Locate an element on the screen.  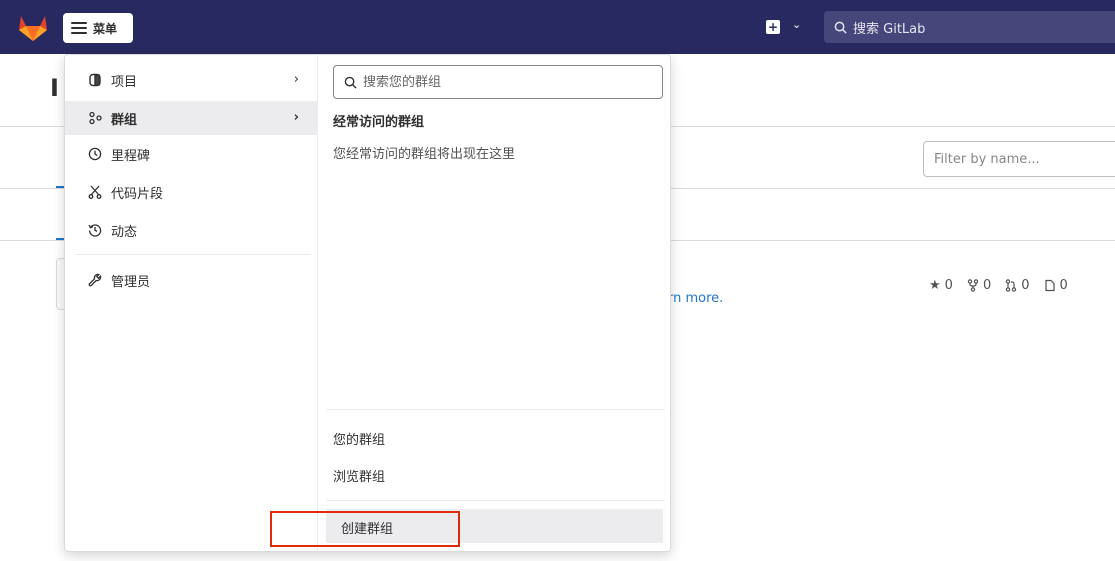
gitlab-logo-icon is located at coordinates (33, 27).